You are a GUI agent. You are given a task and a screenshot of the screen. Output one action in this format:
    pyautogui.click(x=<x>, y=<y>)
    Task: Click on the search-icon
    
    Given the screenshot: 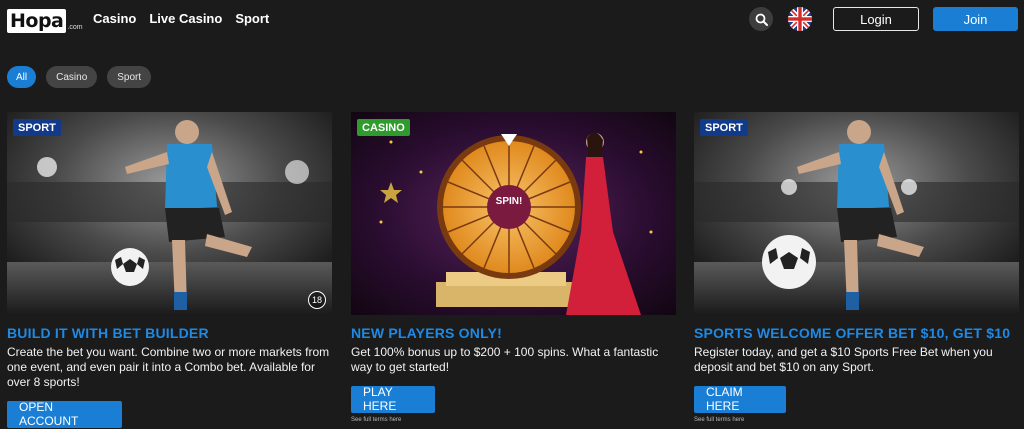 What is the action you would take?
    pyautogui.click(x=761, y=19)
    